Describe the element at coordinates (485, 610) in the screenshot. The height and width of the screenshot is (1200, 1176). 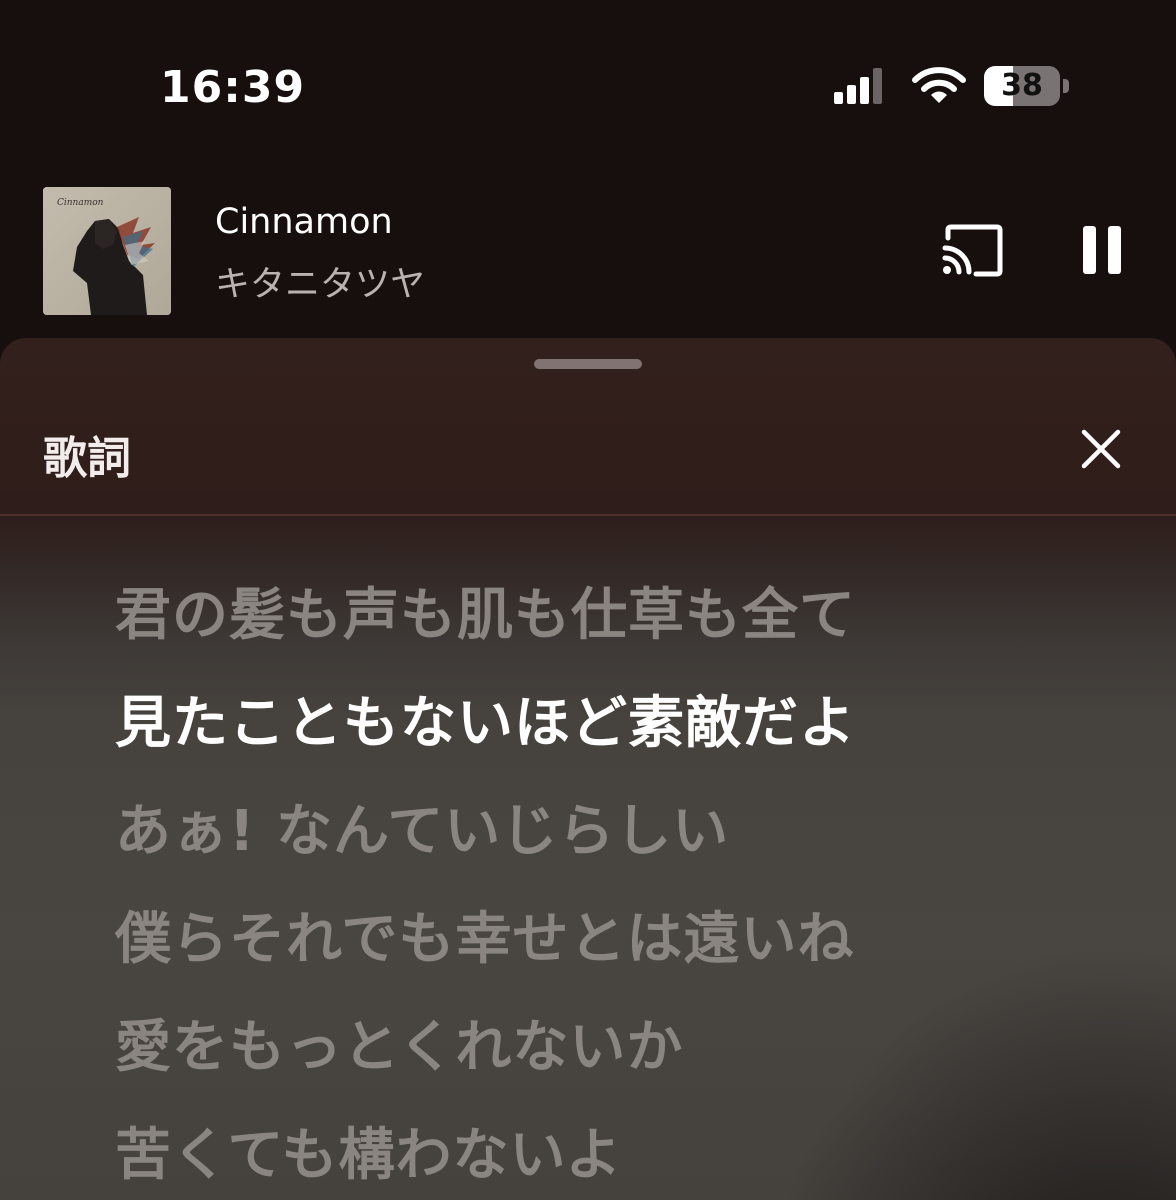
I see `lyric-line: 君の髪も声も肌も仕草も全て` at that location.